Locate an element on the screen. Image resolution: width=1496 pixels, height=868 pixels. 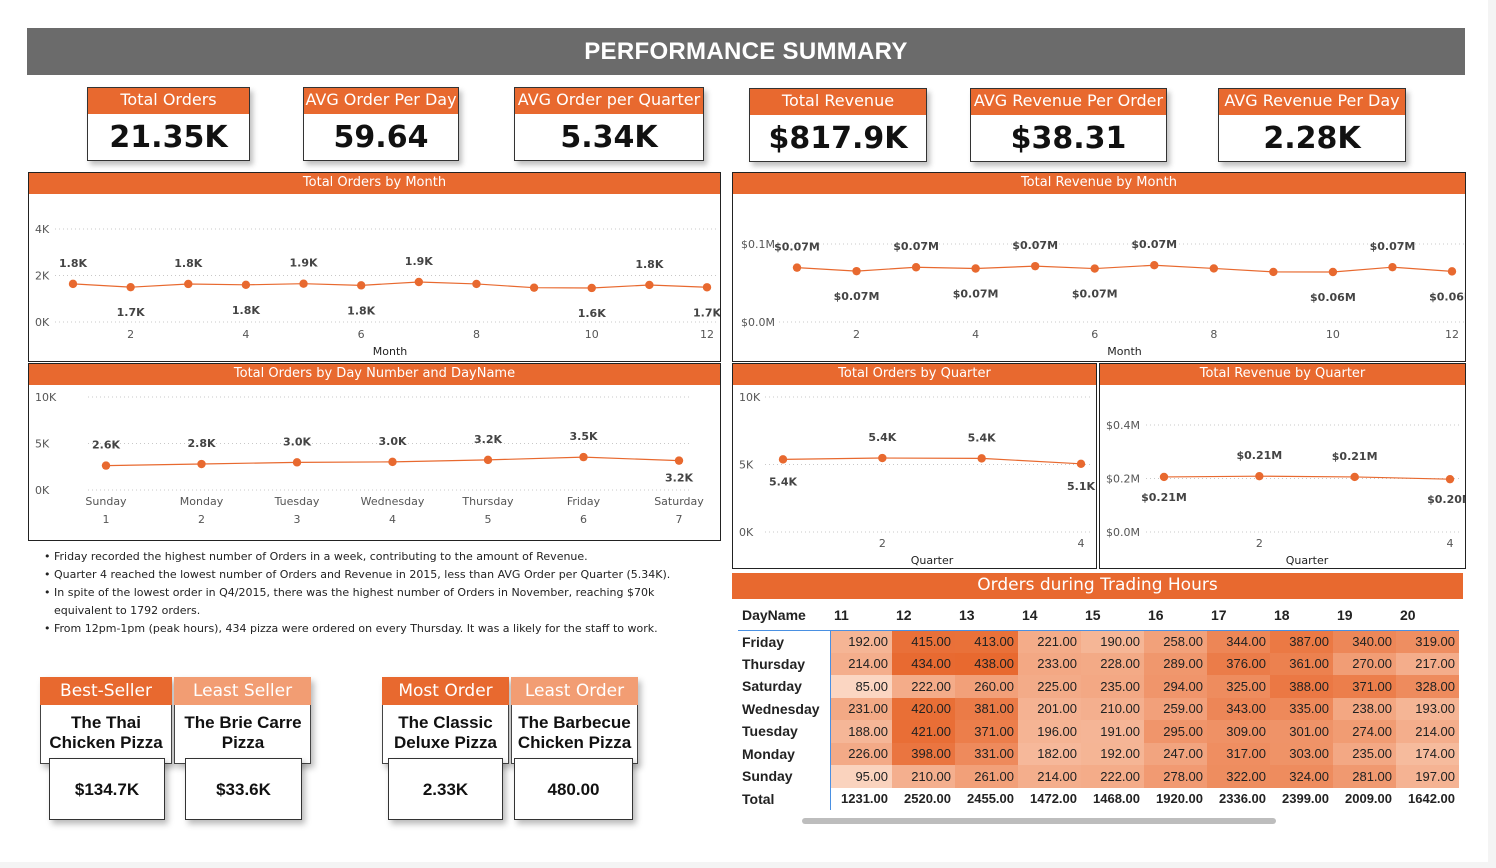
matrix-cell: 188.00 is located at coordinates (861, 731).